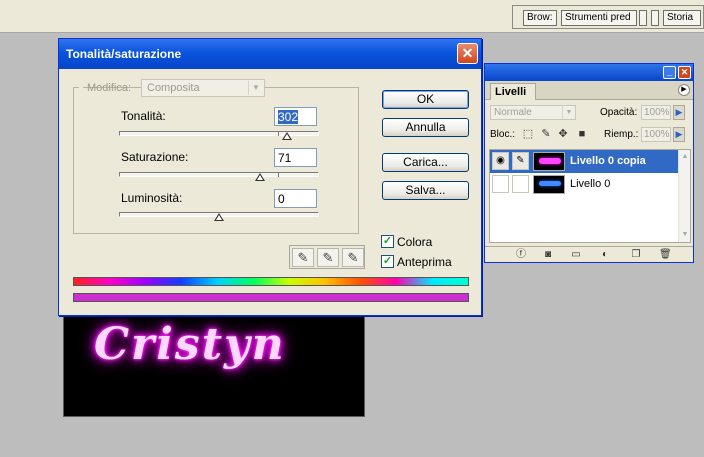 This screenshot has height=457, width=704. Describe the element at coordinates (219, 174) in the screenshot. I see `saturation-slider-track` at that location.